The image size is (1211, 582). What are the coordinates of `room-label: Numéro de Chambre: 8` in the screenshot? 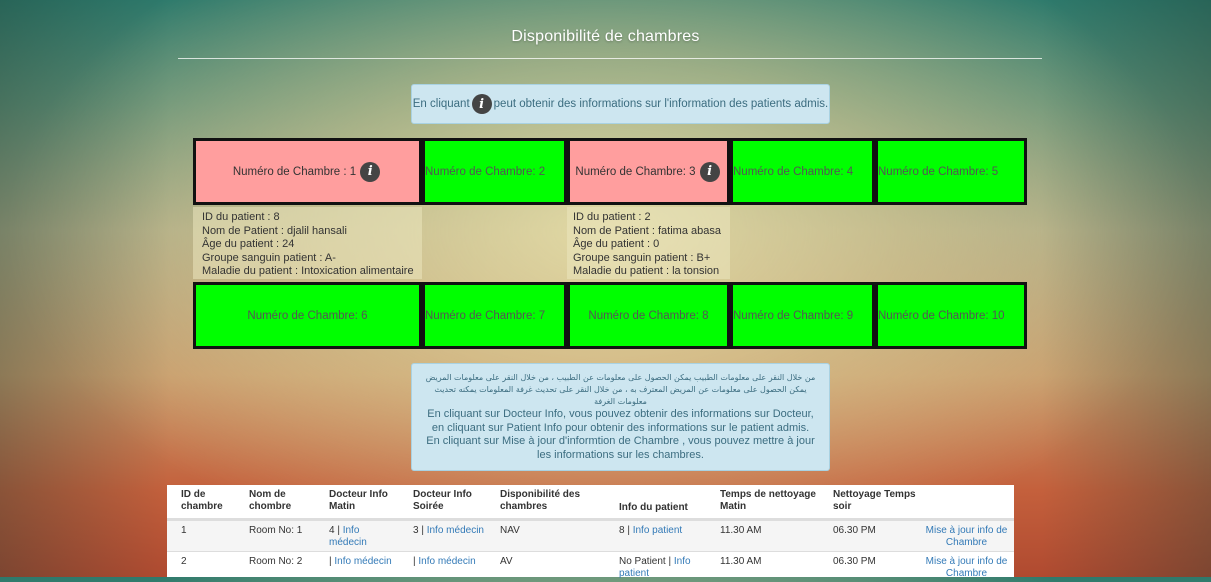 It's located at (648, 315).